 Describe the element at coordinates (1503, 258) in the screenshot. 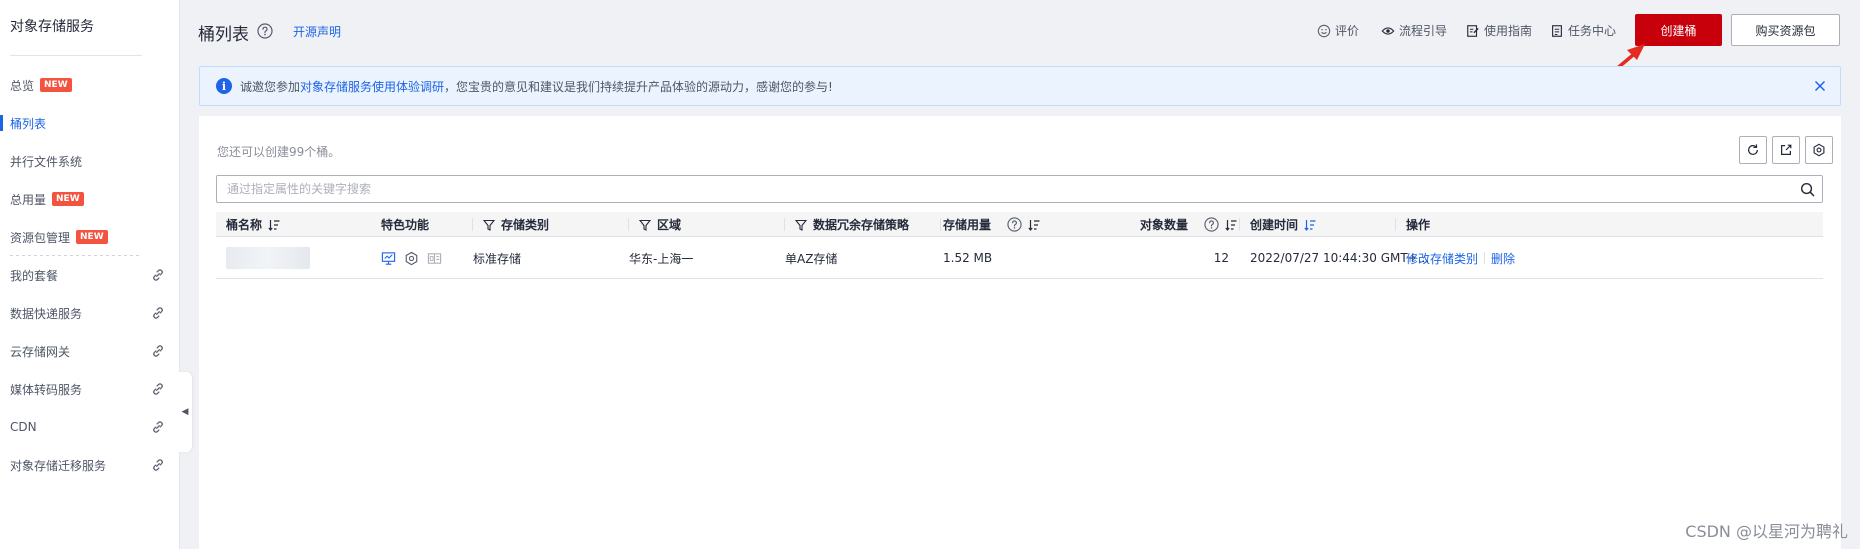

I see `delete-link: 删除` at that location.